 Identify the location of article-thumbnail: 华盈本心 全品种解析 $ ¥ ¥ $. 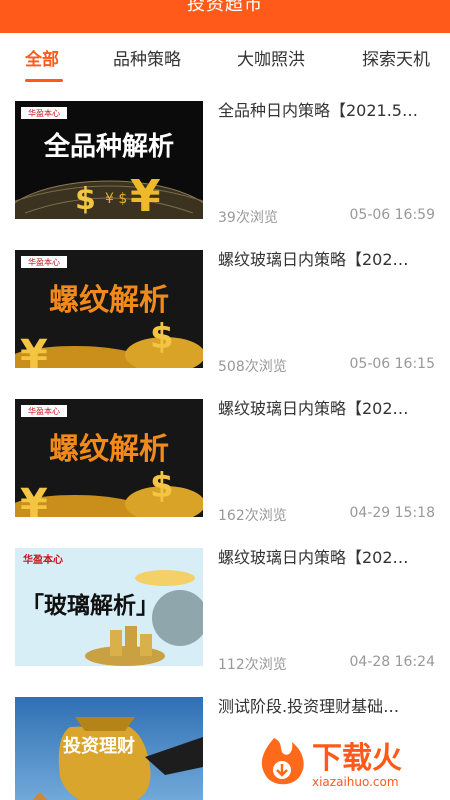
(109, 160).